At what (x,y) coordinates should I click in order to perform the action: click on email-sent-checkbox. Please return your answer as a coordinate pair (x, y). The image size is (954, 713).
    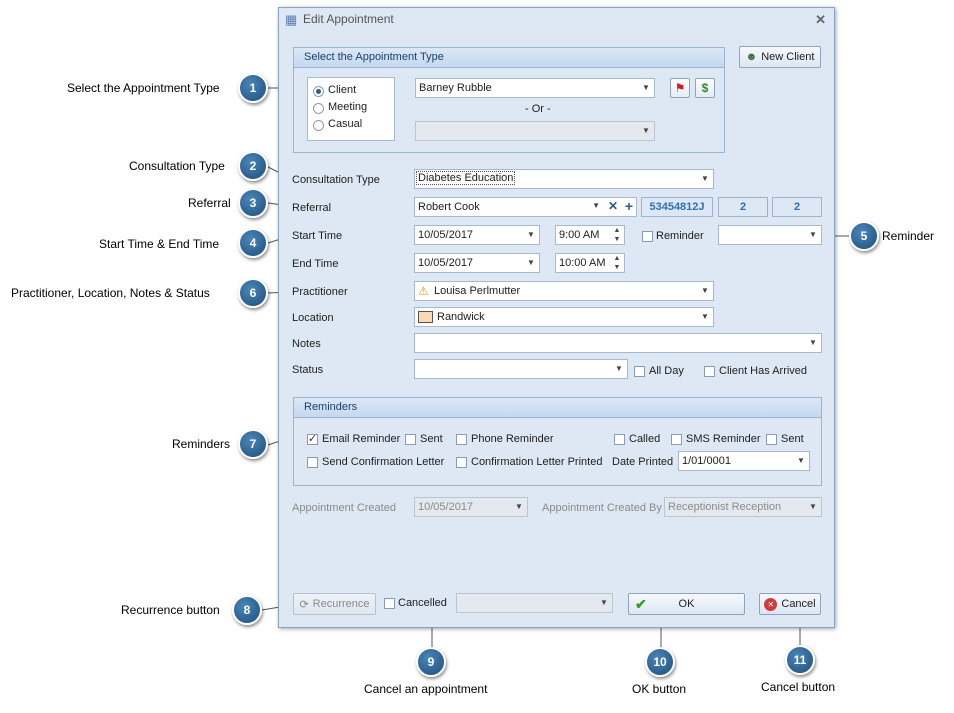
    Looking at the image, I should click on (410, 439).